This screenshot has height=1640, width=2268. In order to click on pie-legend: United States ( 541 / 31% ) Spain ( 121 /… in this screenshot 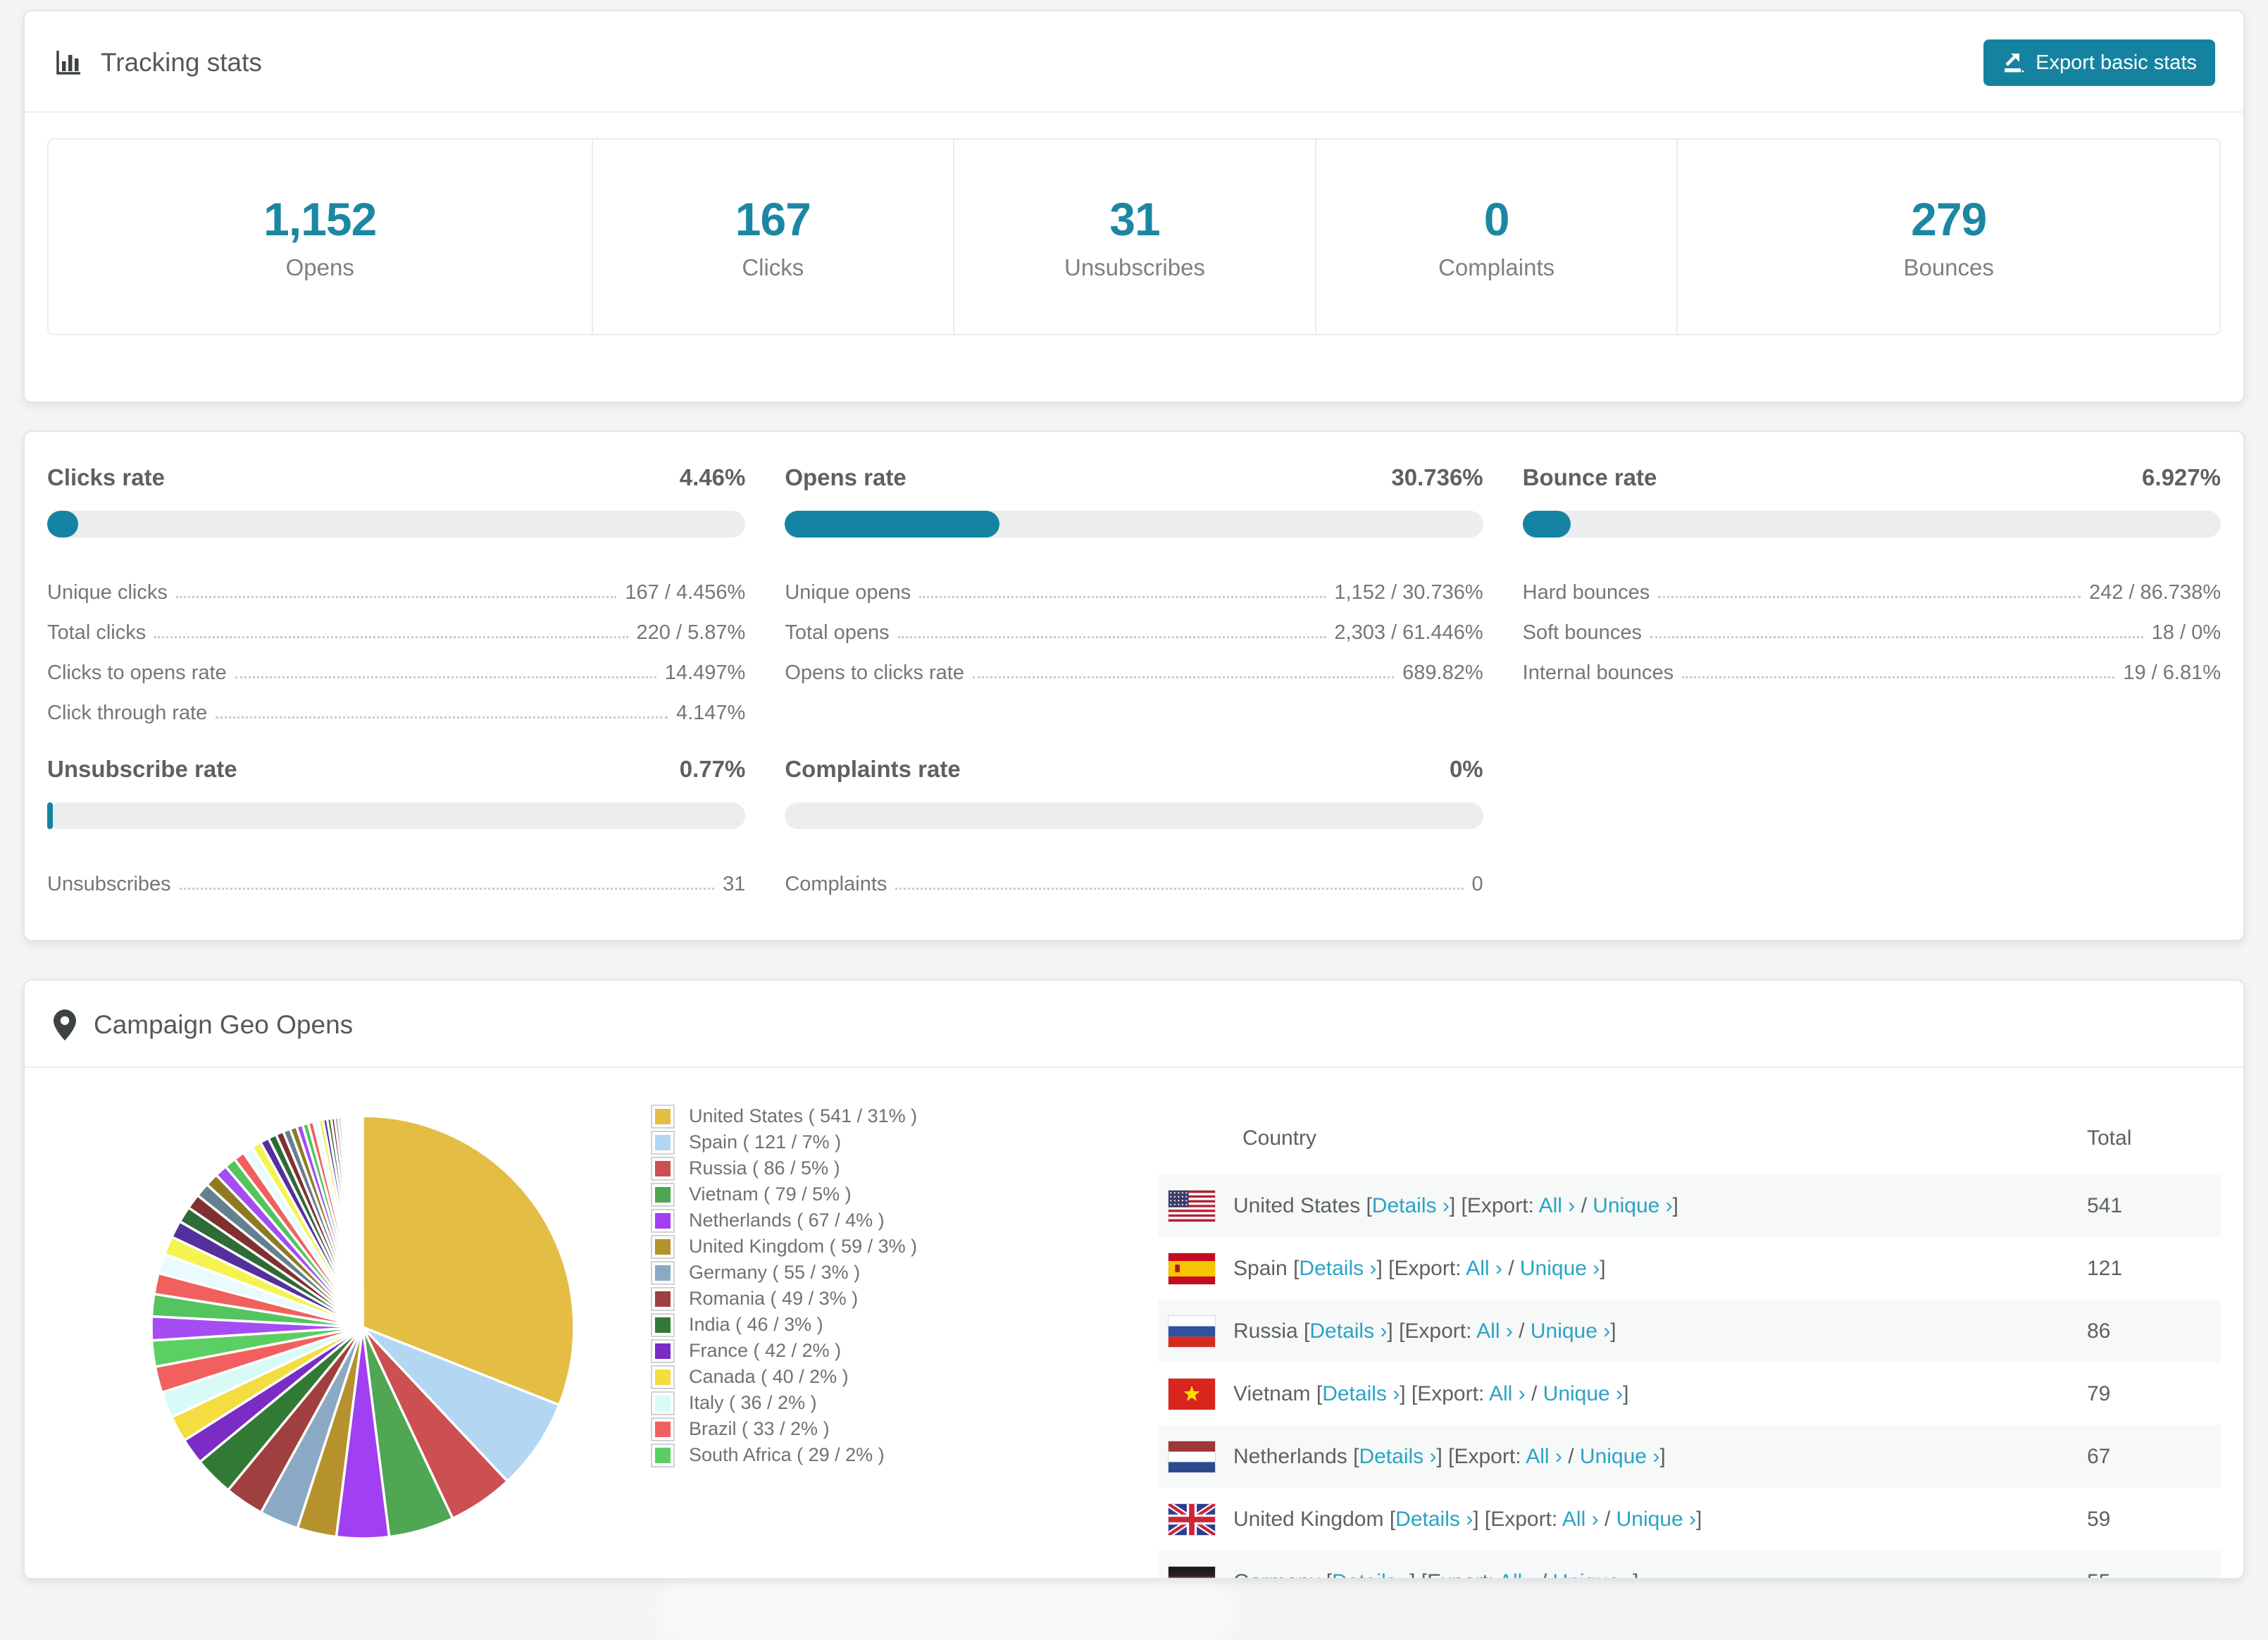, I will do `click(848, 1337)`.